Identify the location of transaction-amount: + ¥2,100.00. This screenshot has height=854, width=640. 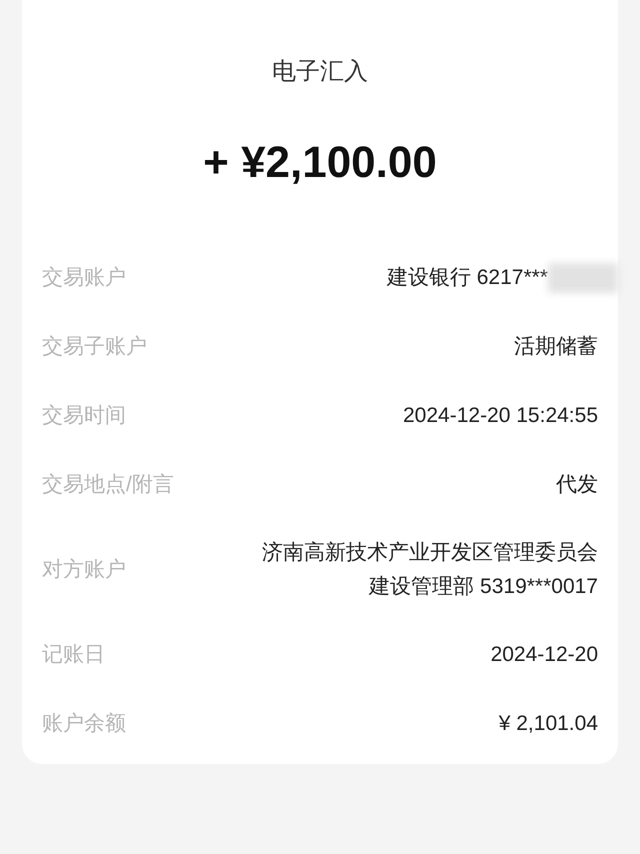
(320, 163).